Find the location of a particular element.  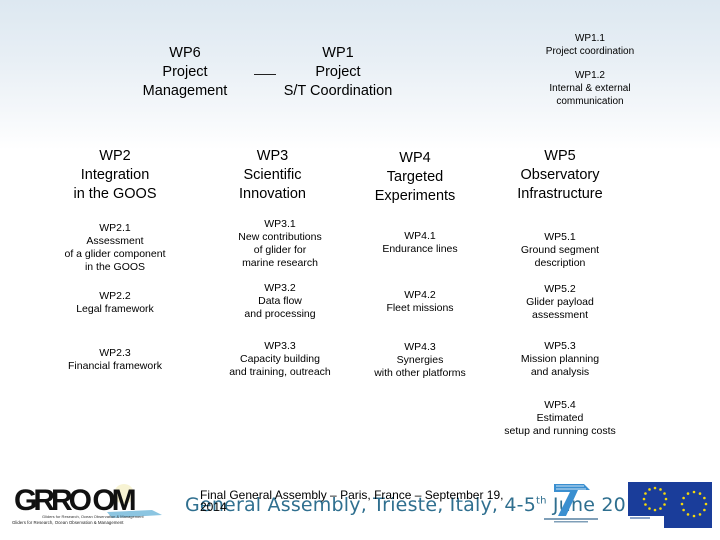

wp5-3-task: WP5.3 Mission planning and analysis is located at coordinates (560, 359).